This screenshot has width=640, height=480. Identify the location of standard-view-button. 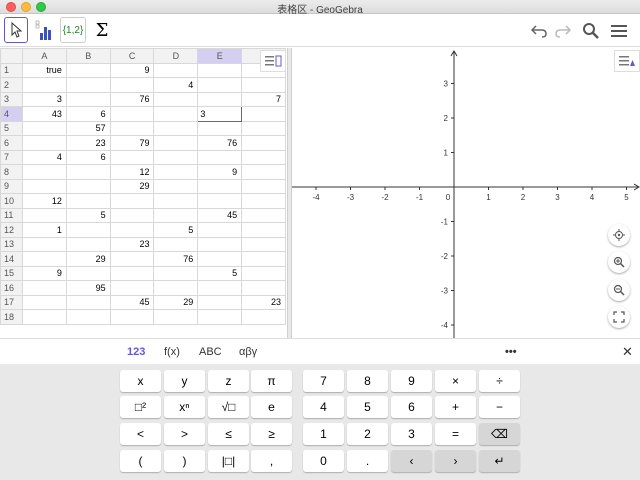
(619, 235).